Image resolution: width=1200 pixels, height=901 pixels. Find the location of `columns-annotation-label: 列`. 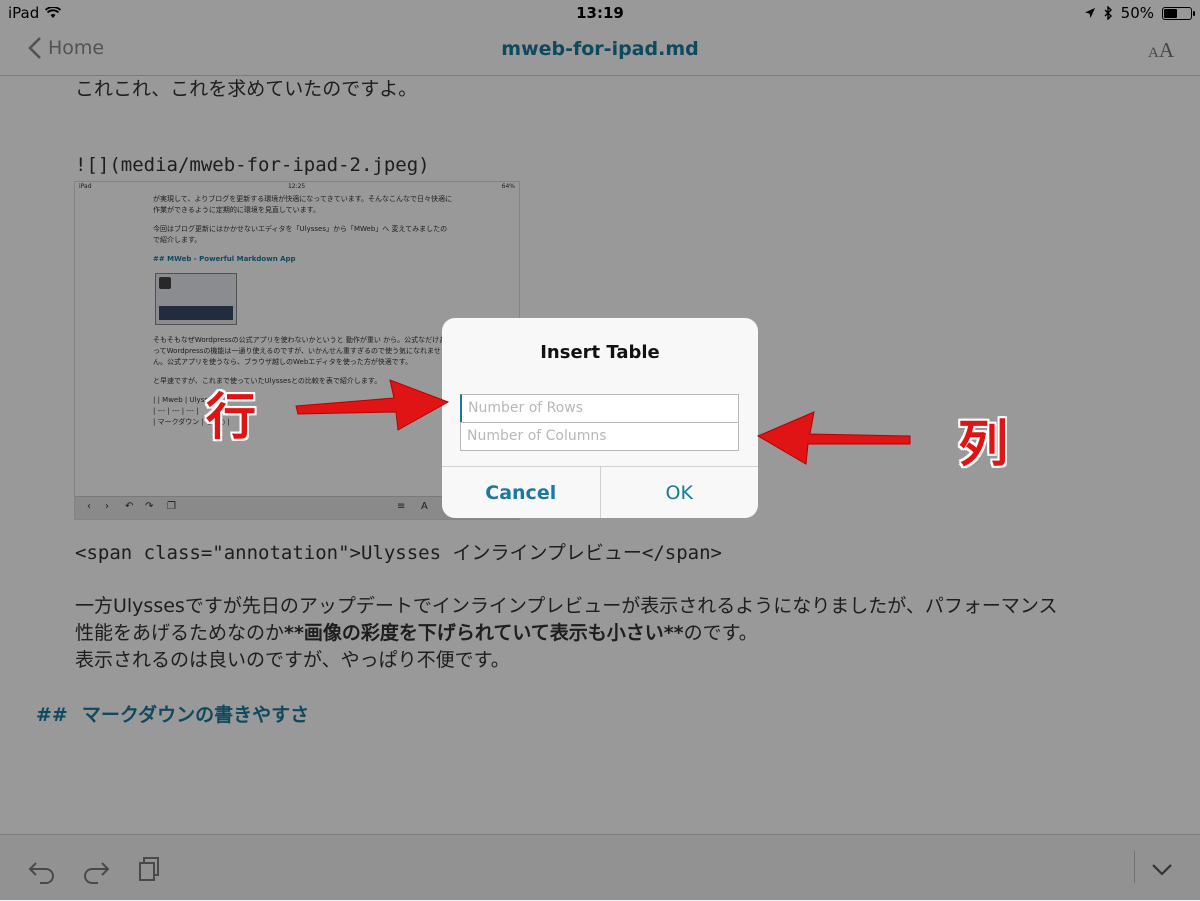

columns-annotation-label: 列 is located at coordinates (983, 444).